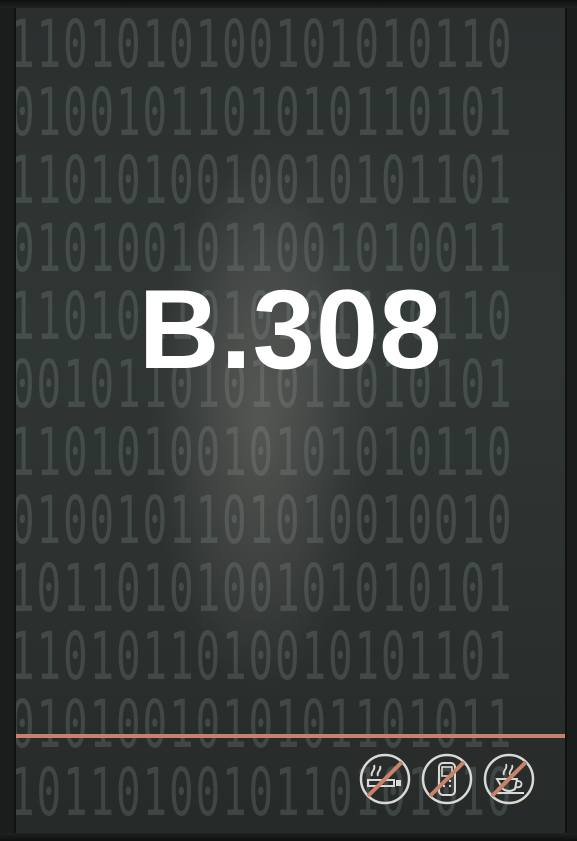  Describe the element at coordinates (265, 452) in the screenshot. I see `binary-row: 1101010010101010110` at that location.